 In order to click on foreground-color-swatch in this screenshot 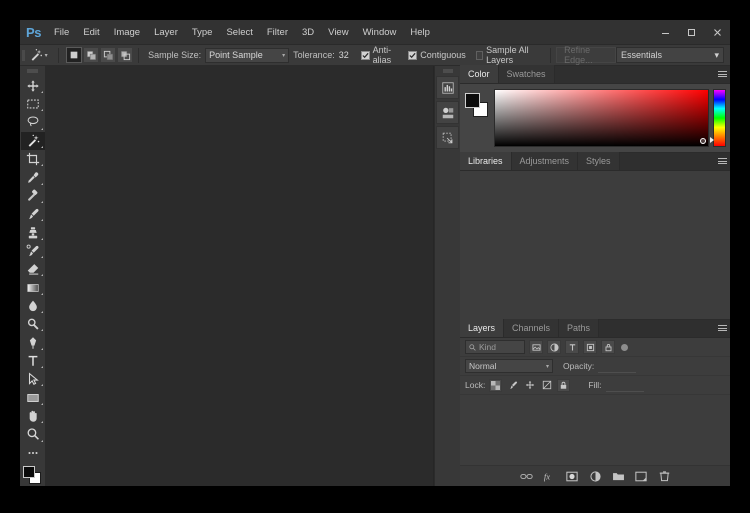, I will do `click(28, 471)`.